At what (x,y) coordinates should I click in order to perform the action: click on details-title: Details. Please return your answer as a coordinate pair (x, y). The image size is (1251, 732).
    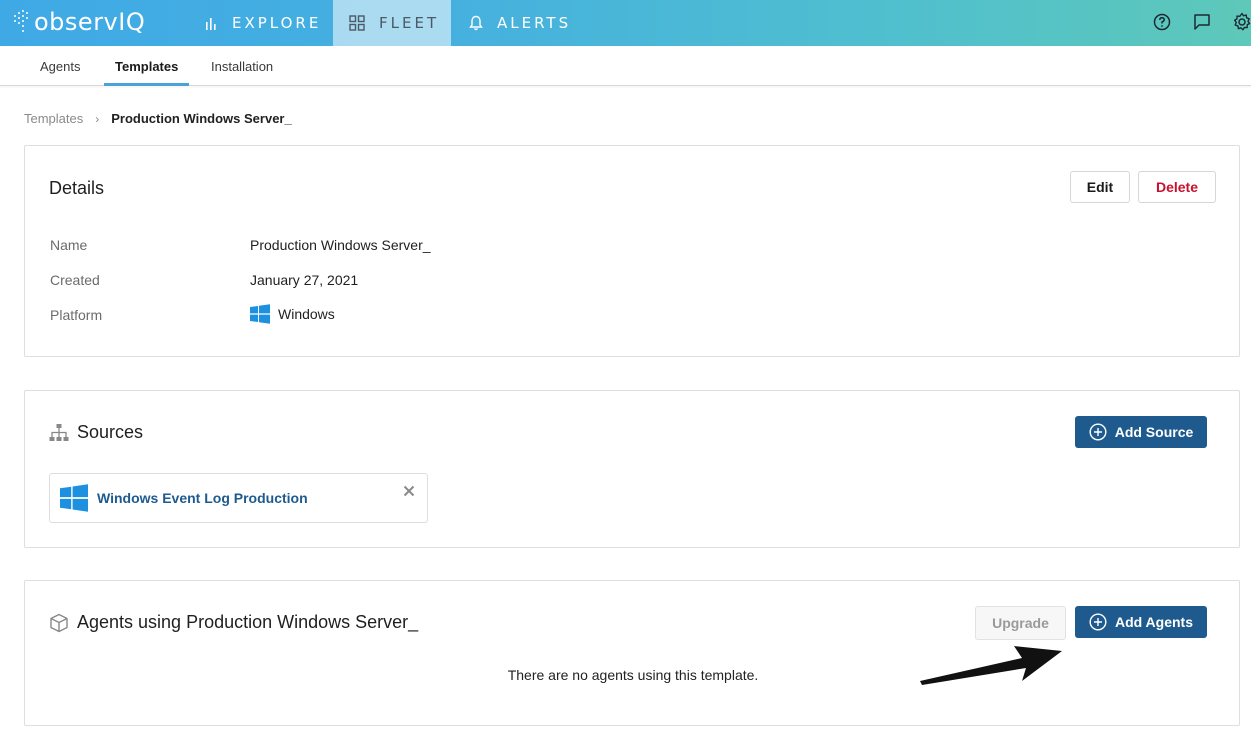
    Looking at the image, I should click on (77, 188).